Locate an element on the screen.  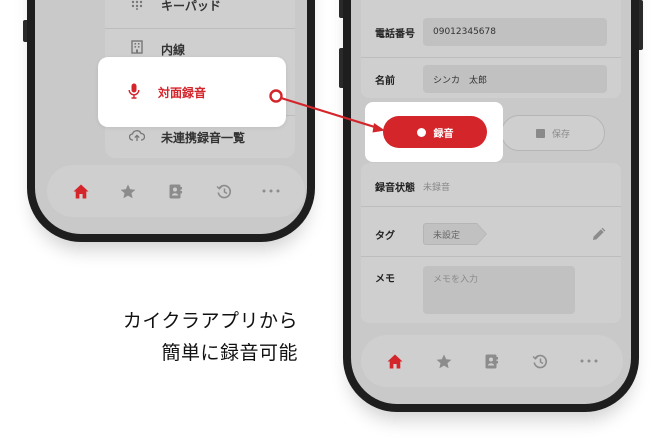
menu-item-label: キーパッド is located at coordinates (191, 6).